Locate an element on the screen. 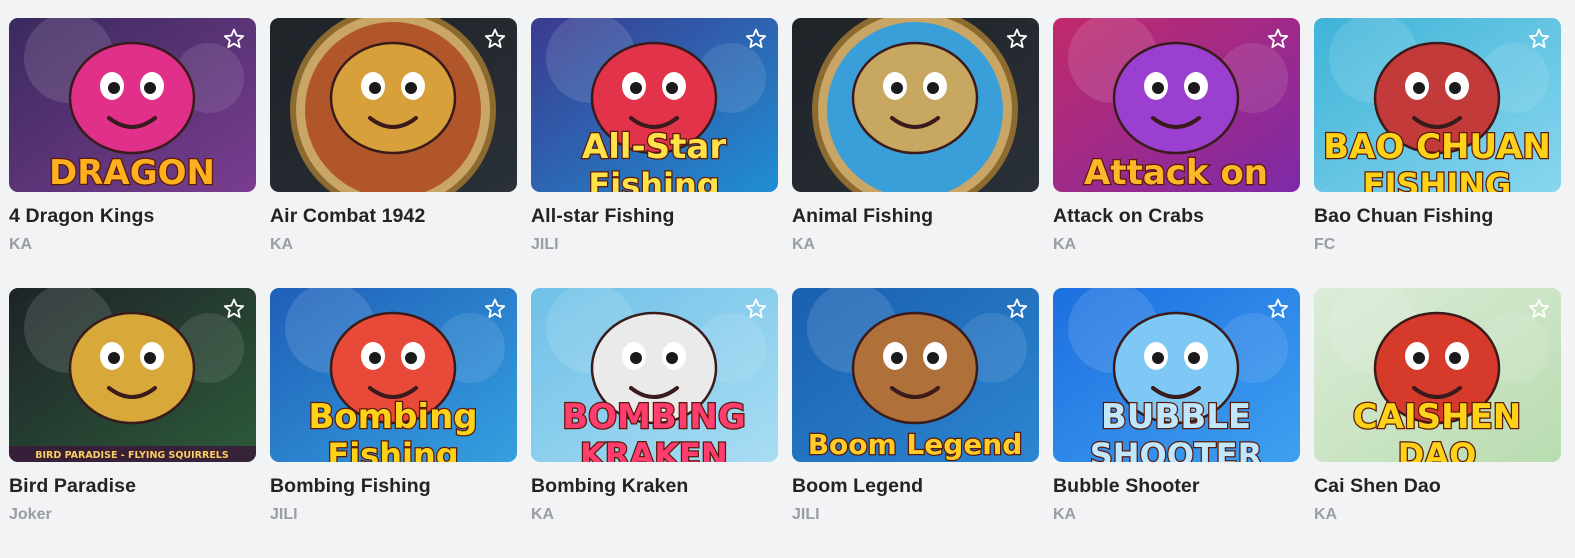  game-art-title: CAISHEN is located at coordinates (1437, 417).